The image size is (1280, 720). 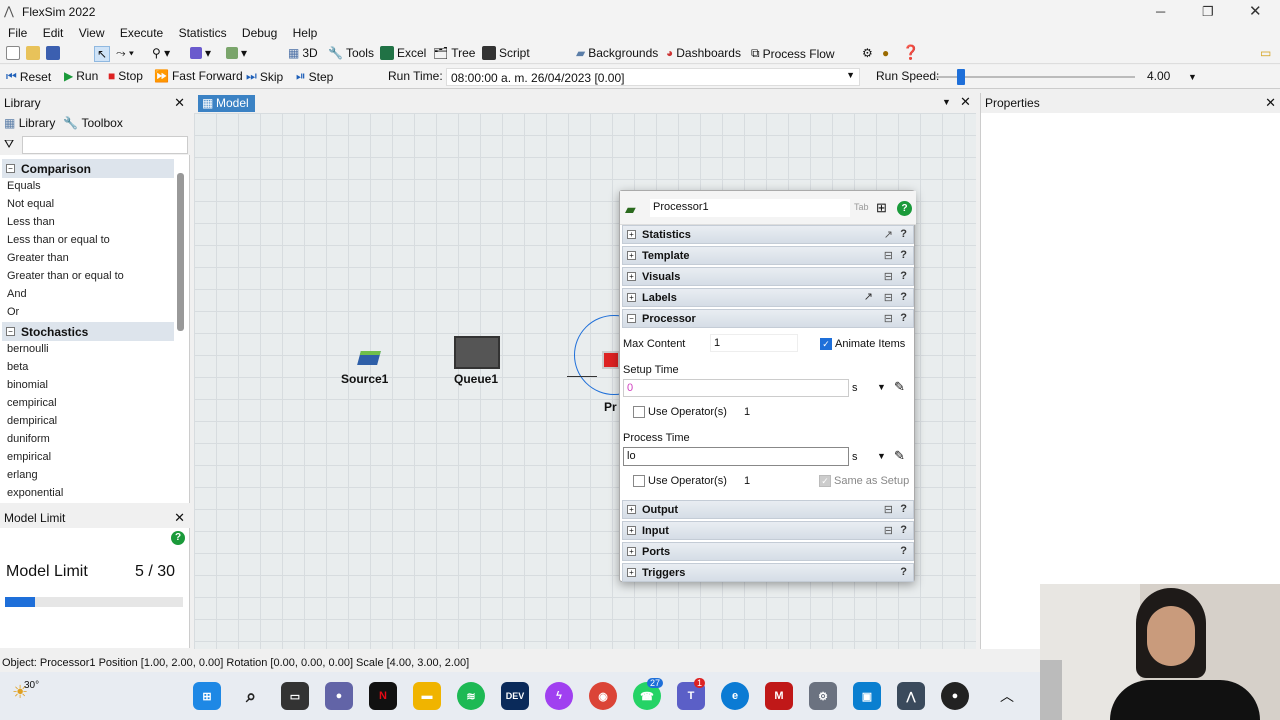 What do you see at coordinates (88, 494) in the screenshot?
I see `list-item: exponential` at bounding box center [88, 494].